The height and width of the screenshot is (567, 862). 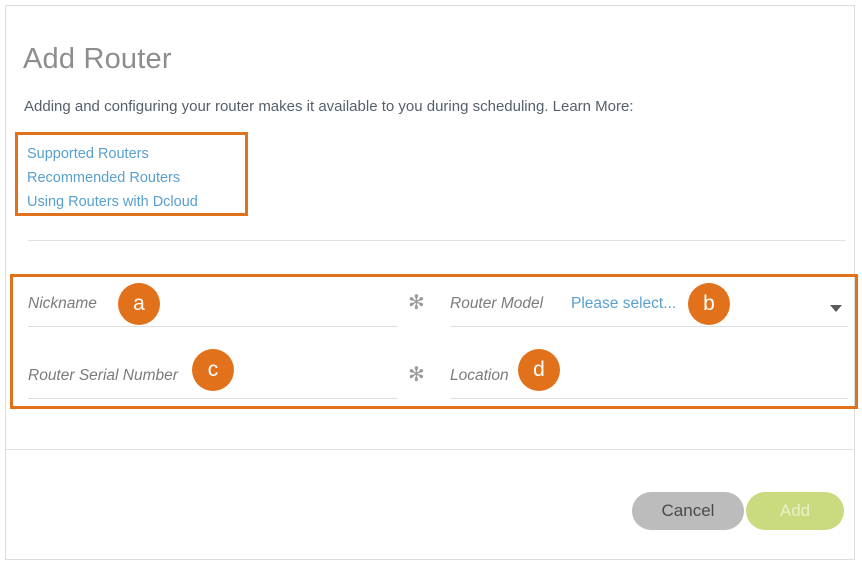 I want to click on location-field: Location, so click(x=649, y=380).